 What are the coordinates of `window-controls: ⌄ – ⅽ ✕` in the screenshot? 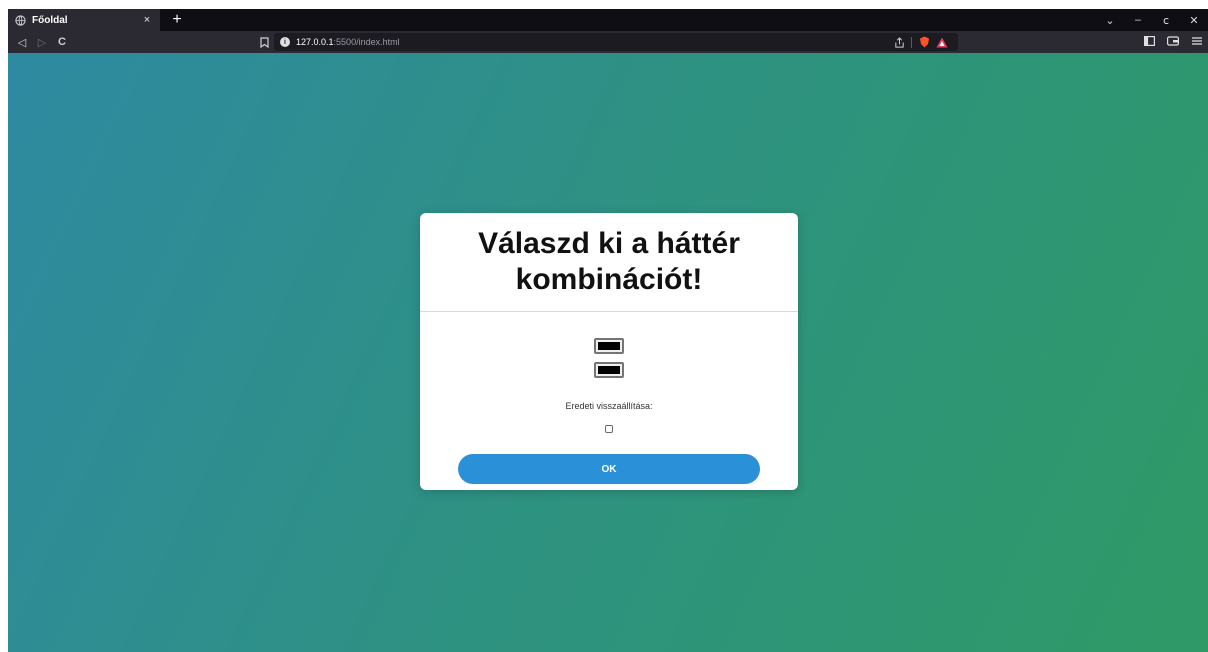 It's located at (1152, 20).